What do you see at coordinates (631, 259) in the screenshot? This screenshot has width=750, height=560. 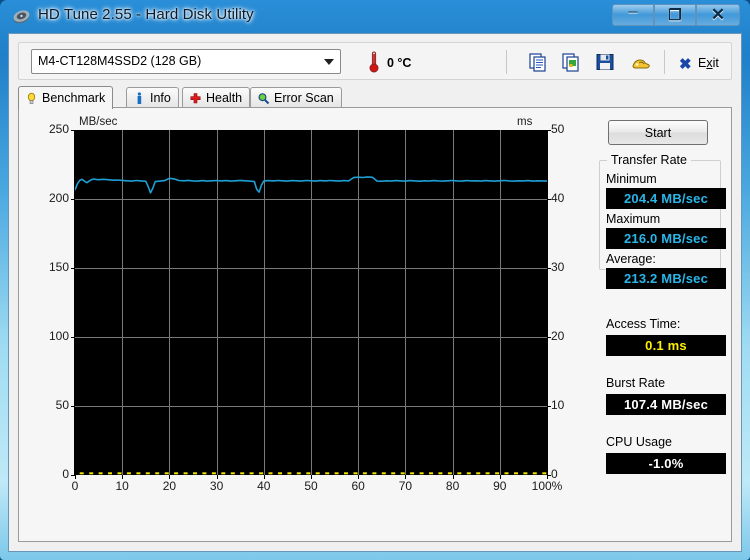 I see `average-label: Average:` at bounding box center [631, 259].